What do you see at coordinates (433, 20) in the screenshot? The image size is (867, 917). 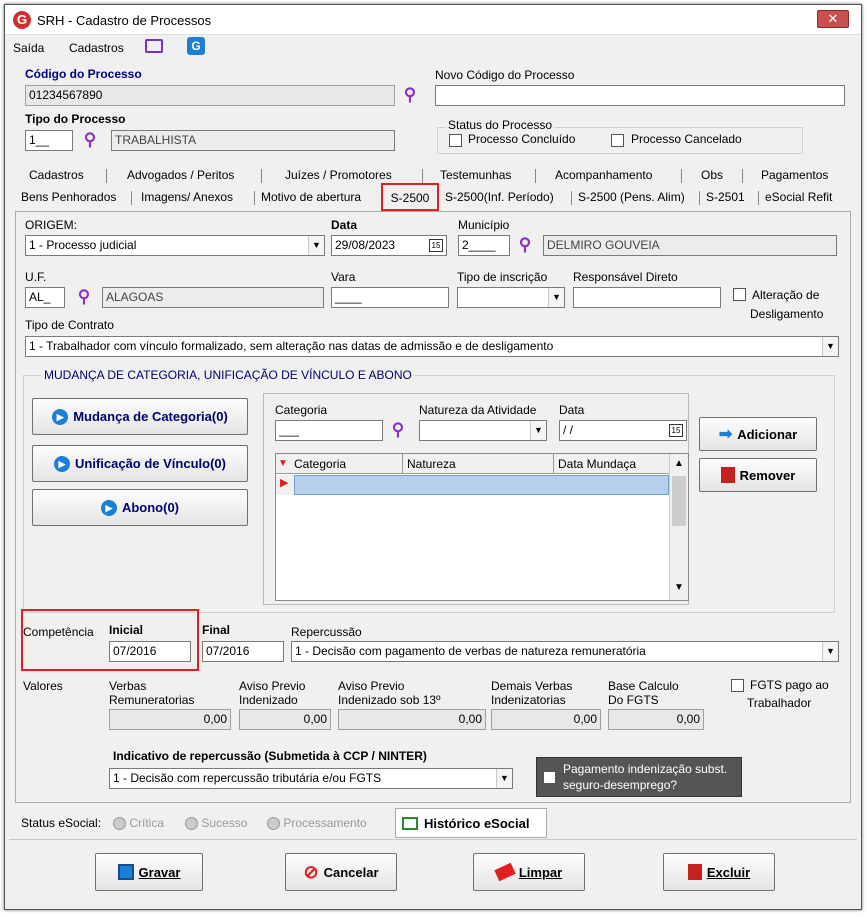 I see `title-bar: G SRH - Cadastro de Processos ✕` at bounding box center [433, 20].